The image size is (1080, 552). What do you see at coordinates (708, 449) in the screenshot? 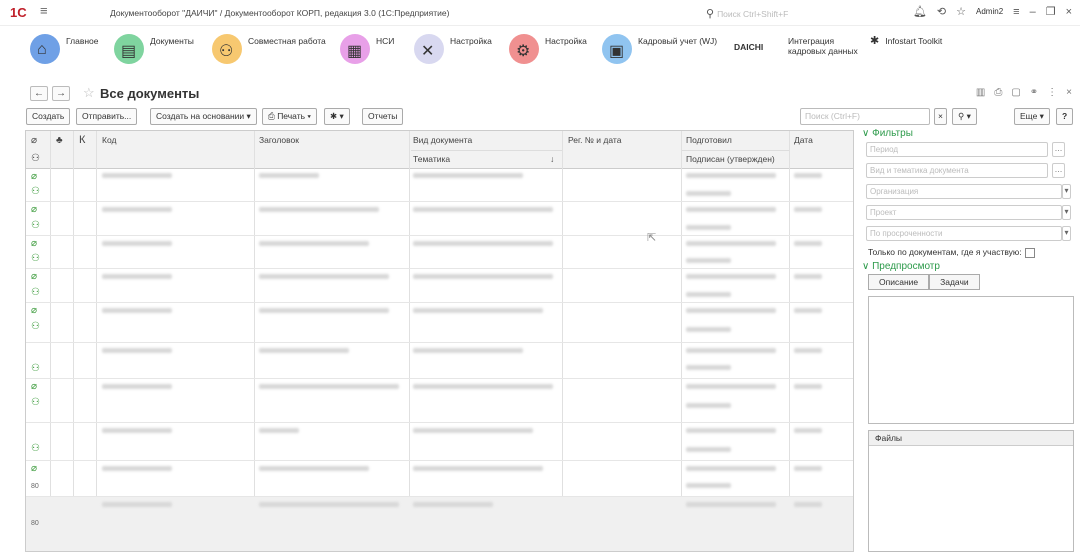
I see `blurred-signed` at bounding box center [708, 449].